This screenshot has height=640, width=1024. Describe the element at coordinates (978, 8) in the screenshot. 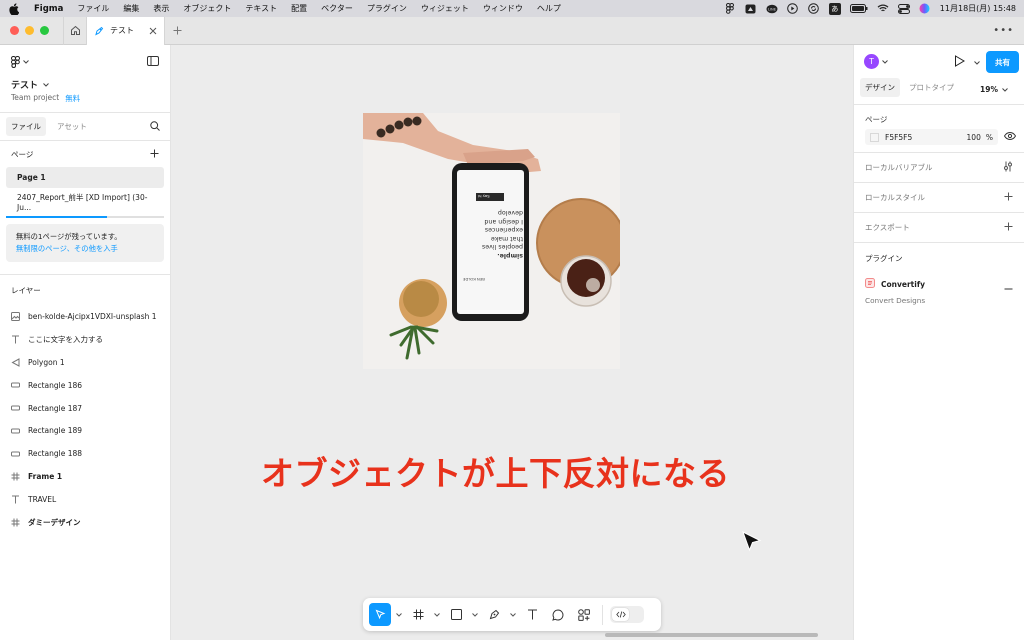

I see `menubar-clock: 11月18日(月) 15:48` at that location.